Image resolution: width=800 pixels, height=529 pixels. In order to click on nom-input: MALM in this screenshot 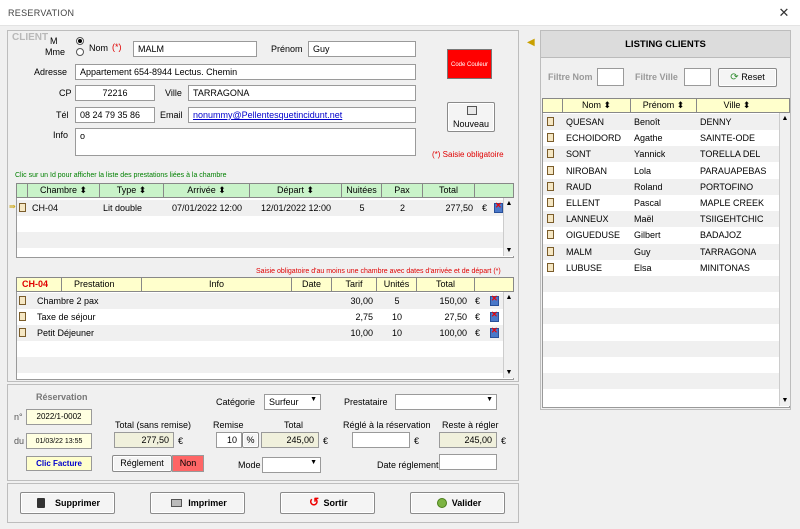, I will do `click(195, 49)`.